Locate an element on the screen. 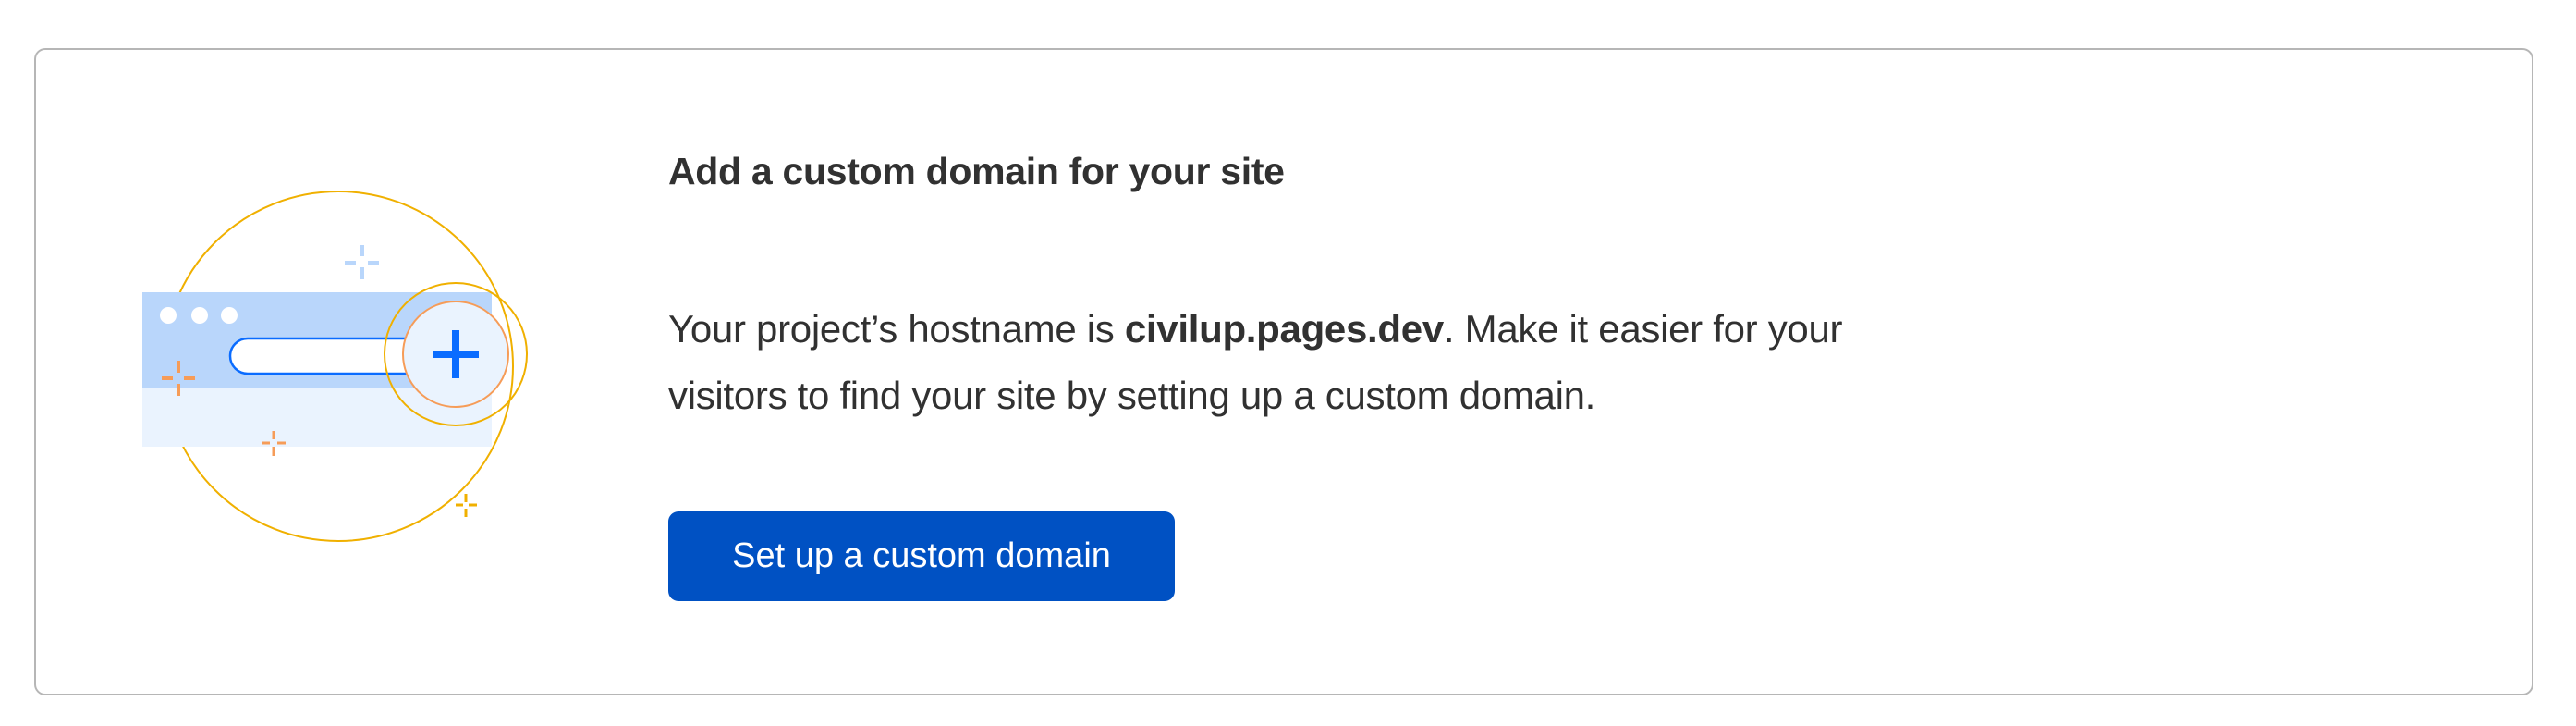  card-title: Add a custom domain for your site is located at coordinates (976, 171).